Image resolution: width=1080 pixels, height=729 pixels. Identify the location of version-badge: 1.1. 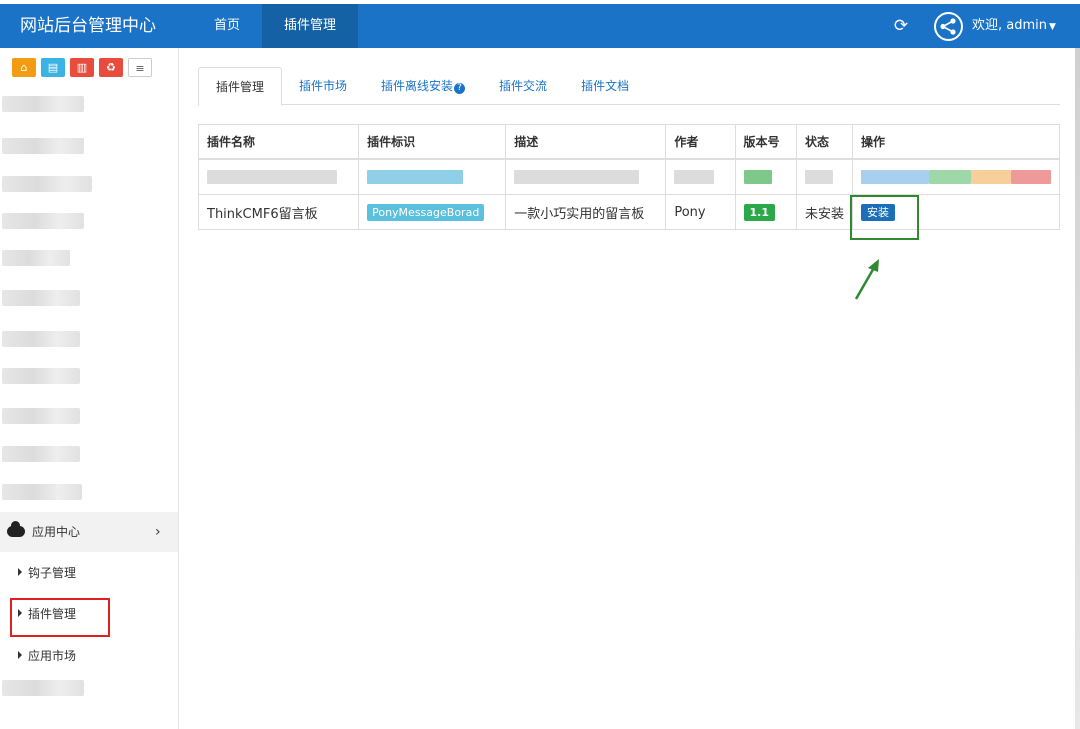
(759, 212).